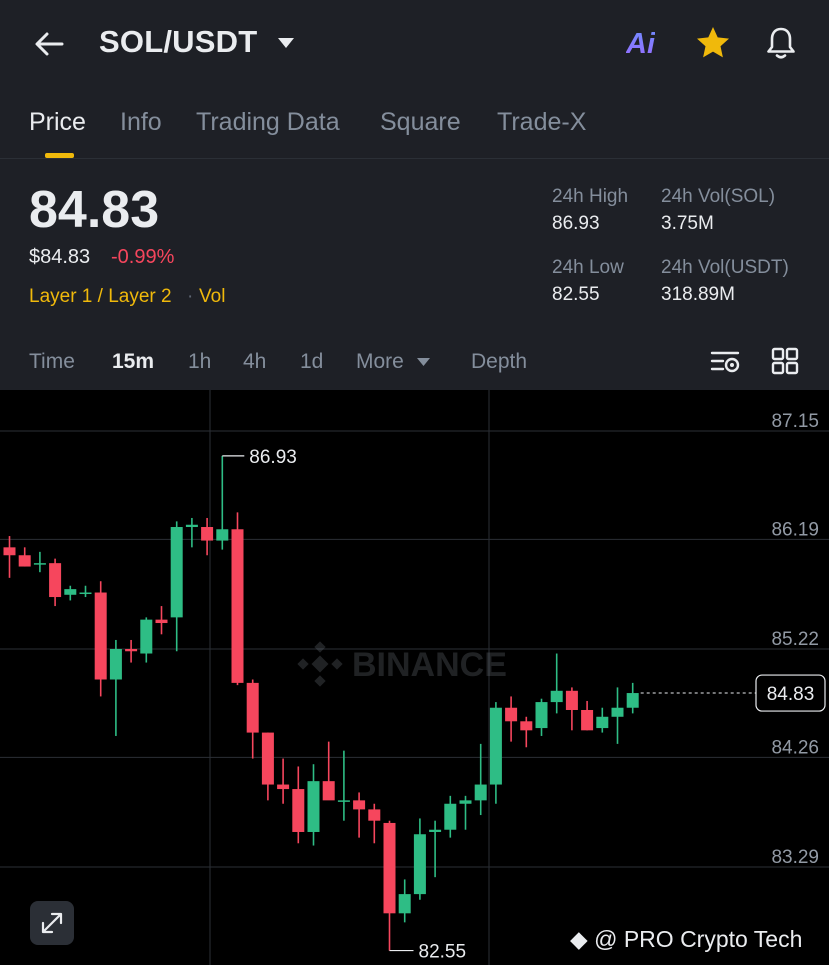  Describe the element at coordinates (273, 457) in the screenshot. I see `high-marker-label: 86.93` at that location.